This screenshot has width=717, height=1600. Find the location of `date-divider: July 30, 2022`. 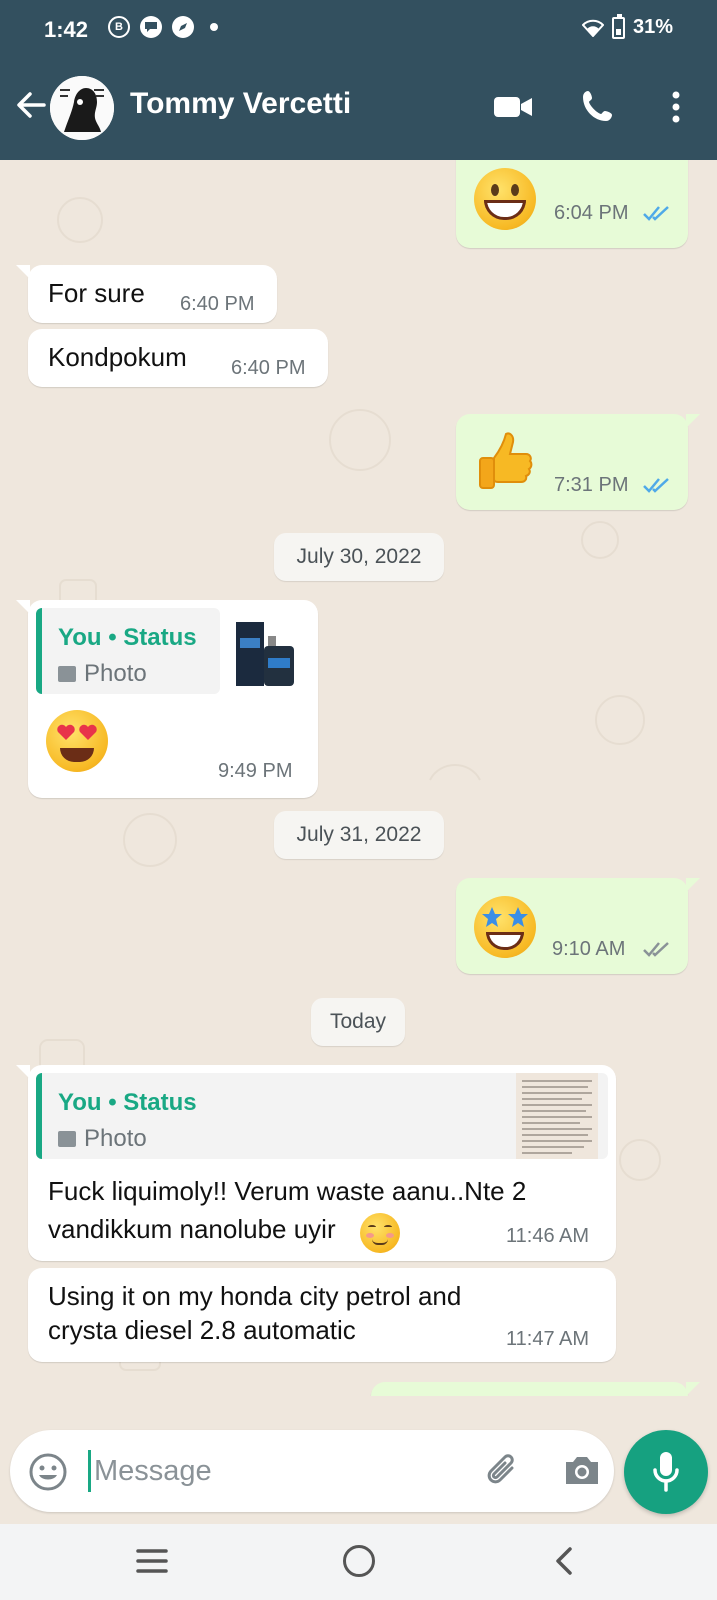

date-divider: July 30, 2022 is located at coordinates (359, 557).